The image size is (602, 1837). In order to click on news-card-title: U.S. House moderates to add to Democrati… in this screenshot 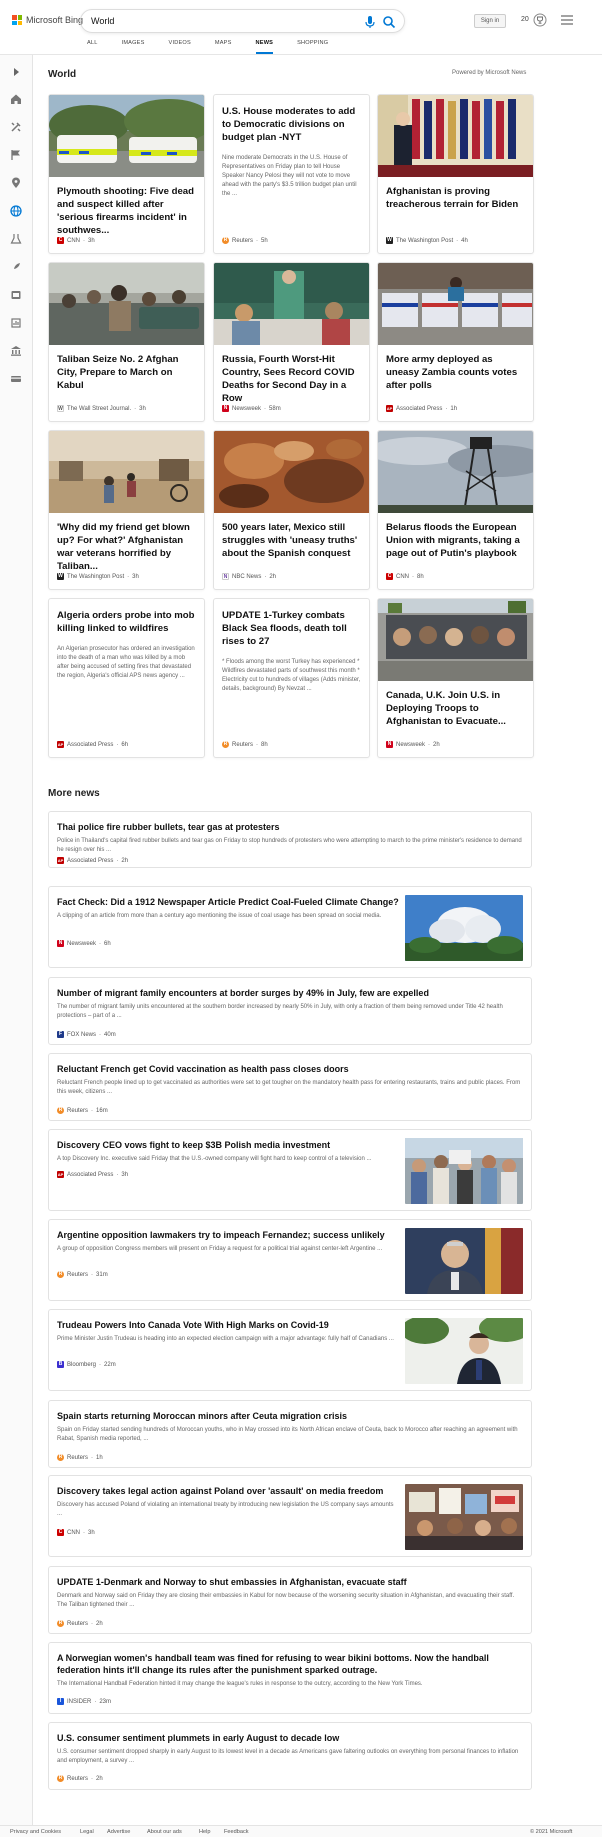, I will do `click(291, 124)`.